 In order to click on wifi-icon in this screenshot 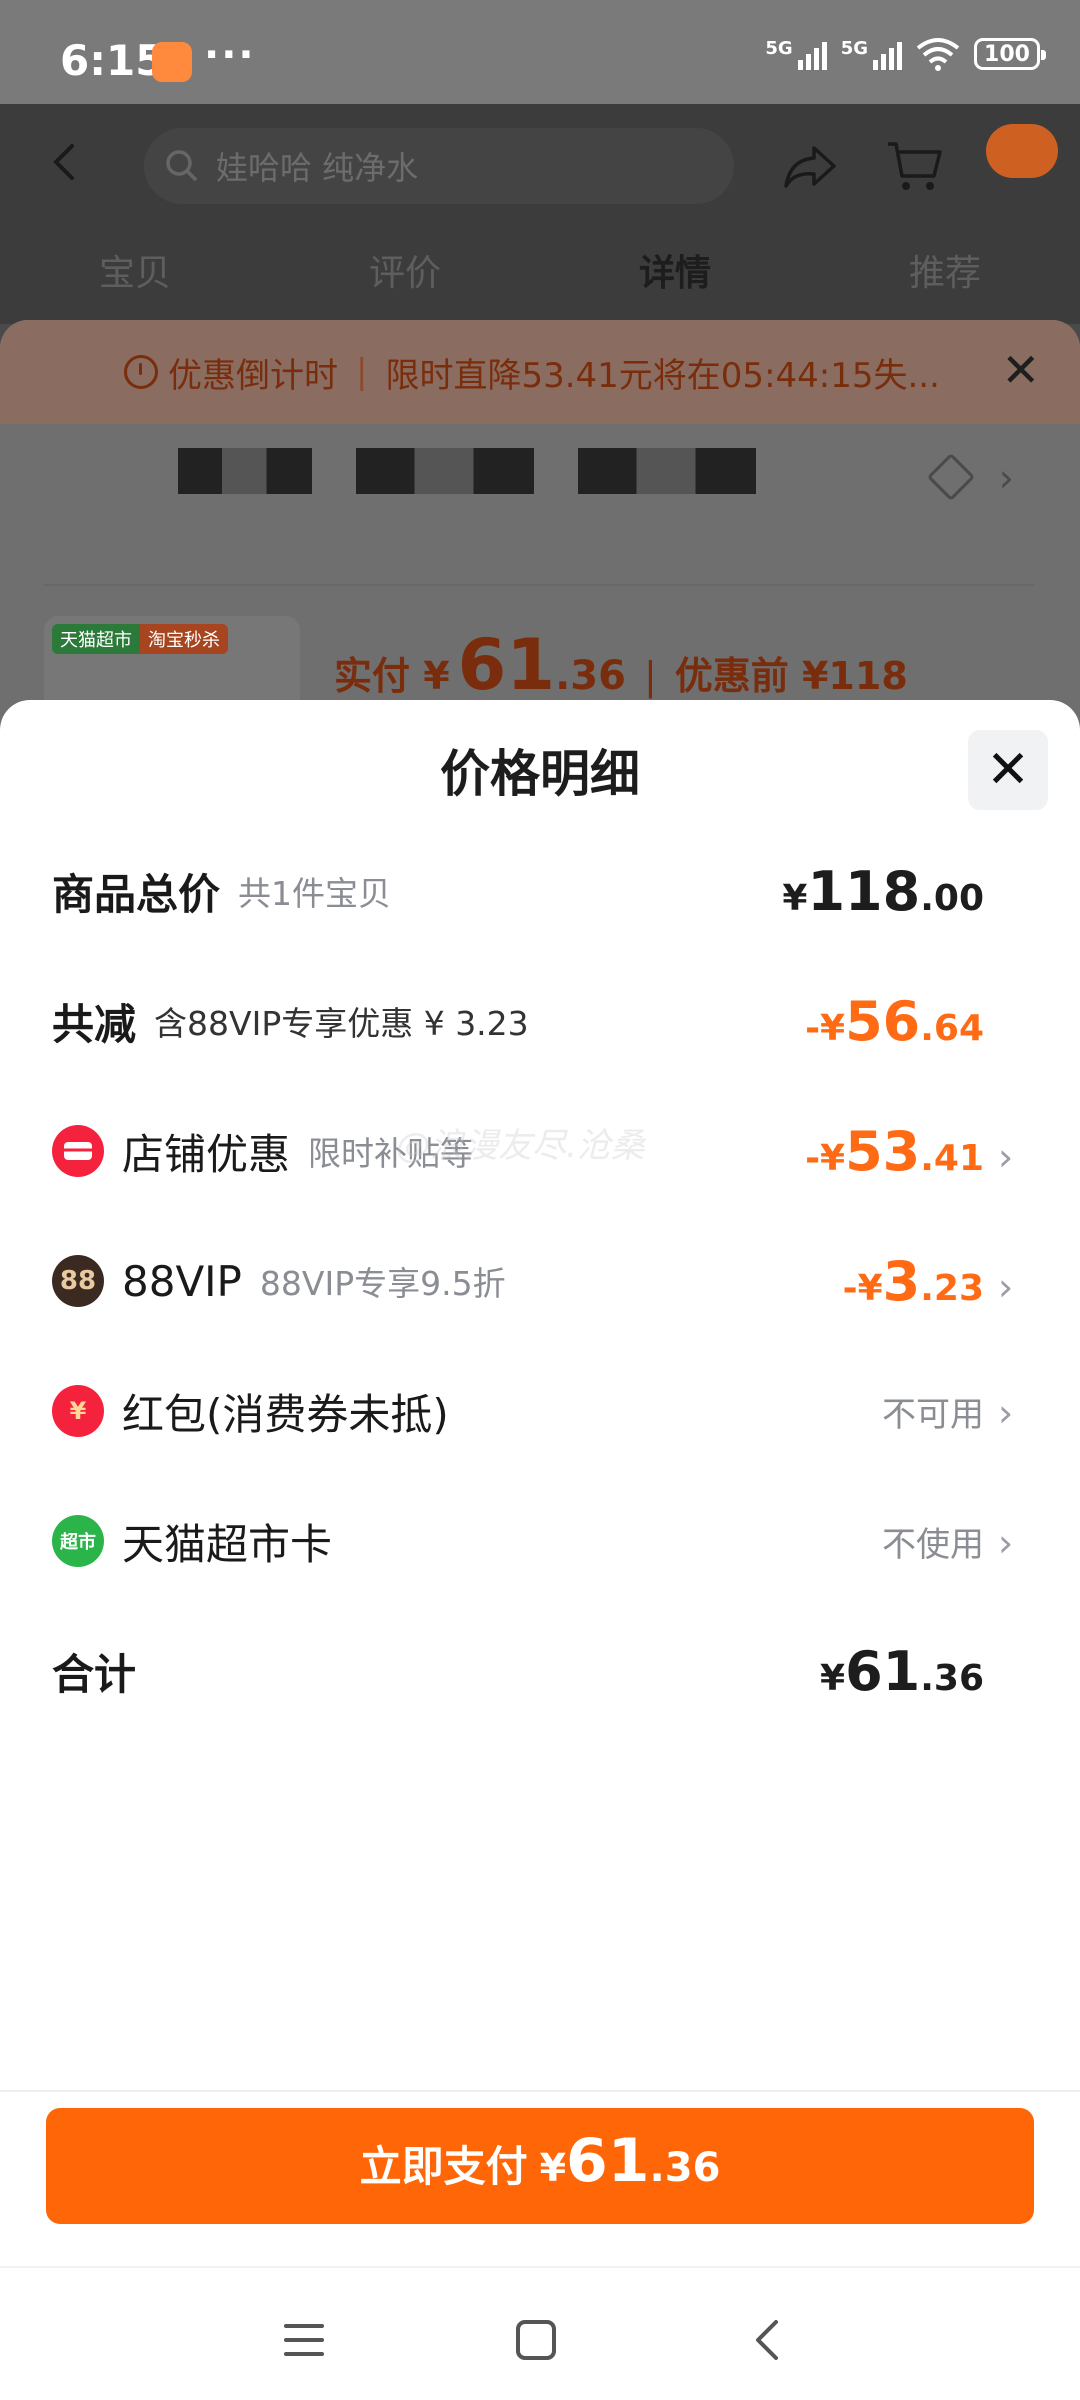, I will do `click(938, 54)`.